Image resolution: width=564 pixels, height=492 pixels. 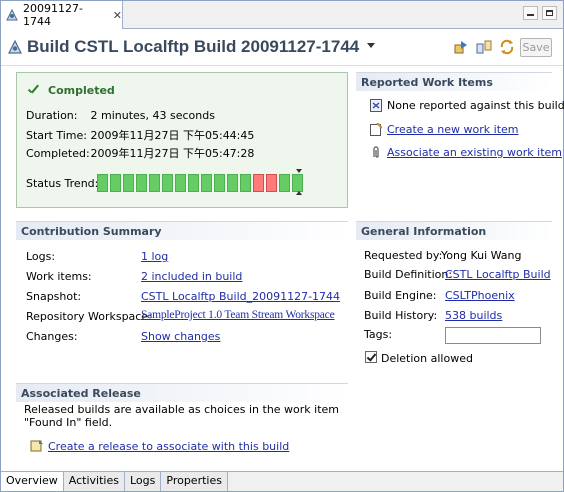 I want to click on snapshot-label: Snapshot:, so click(x=54, y=296).